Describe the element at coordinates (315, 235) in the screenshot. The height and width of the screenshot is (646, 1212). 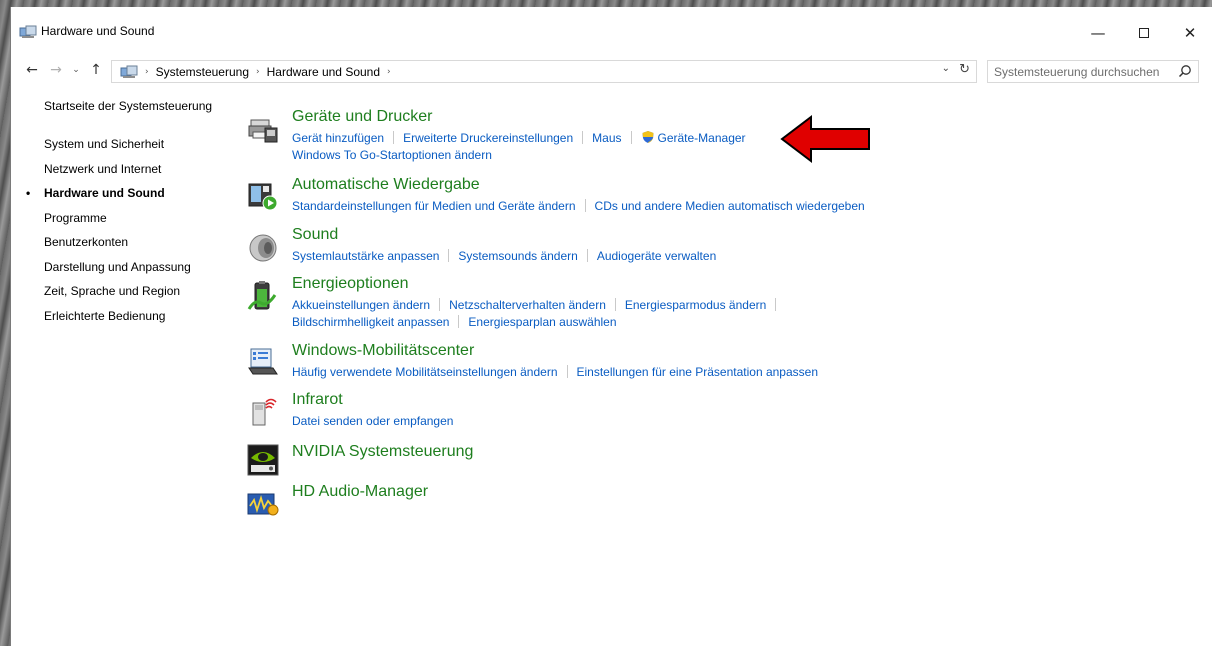
I see `category-title: Sound` at that location.